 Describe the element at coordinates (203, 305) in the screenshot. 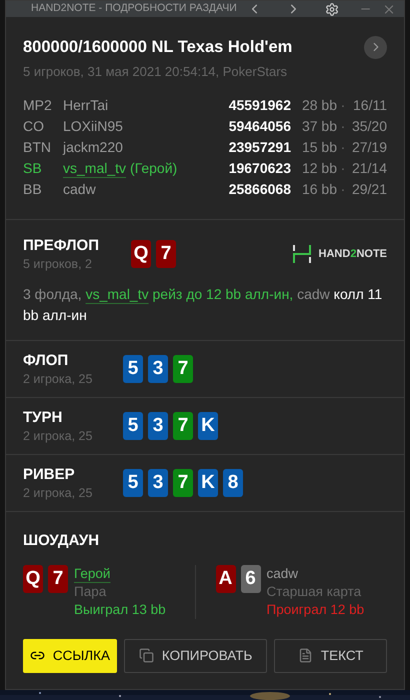

I see `action-text: 3 фолда, vs_mal_tv рейз до 12 bb алл-ин, cadw колл 11 bb алл-ин` at that location.